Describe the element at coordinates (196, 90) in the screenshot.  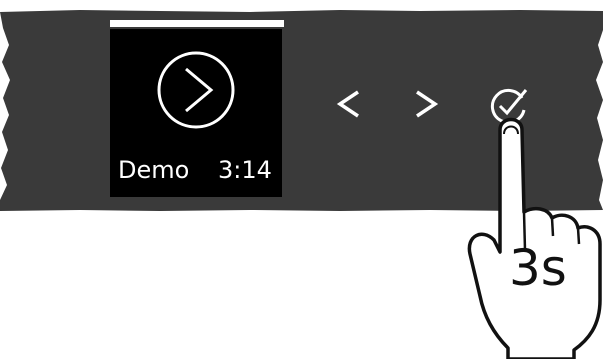
I see `play-circle-icon` at that location.